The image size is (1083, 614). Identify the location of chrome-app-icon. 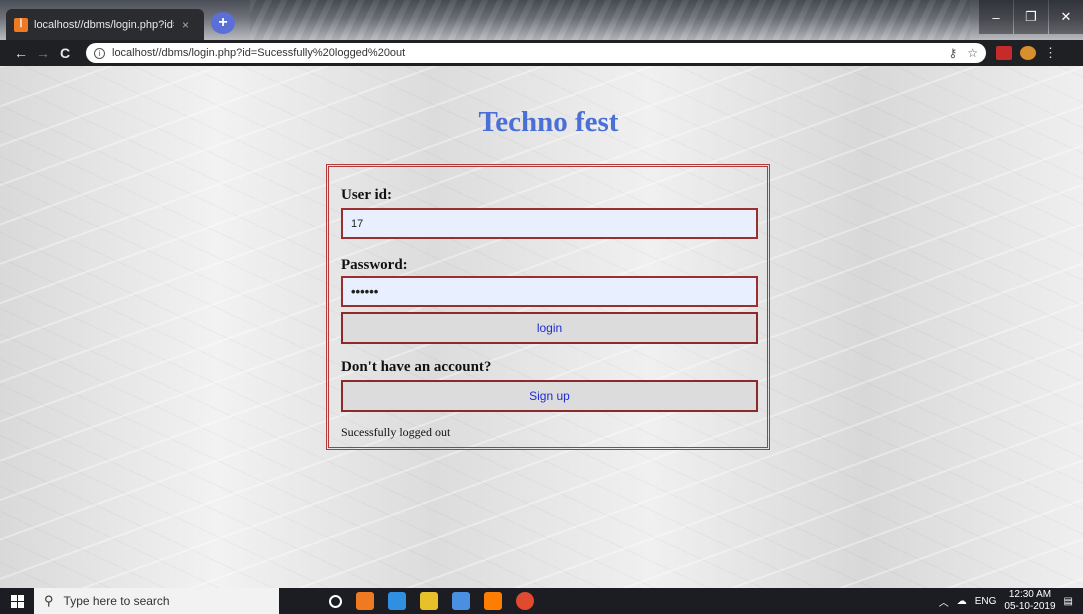
(525, 601).